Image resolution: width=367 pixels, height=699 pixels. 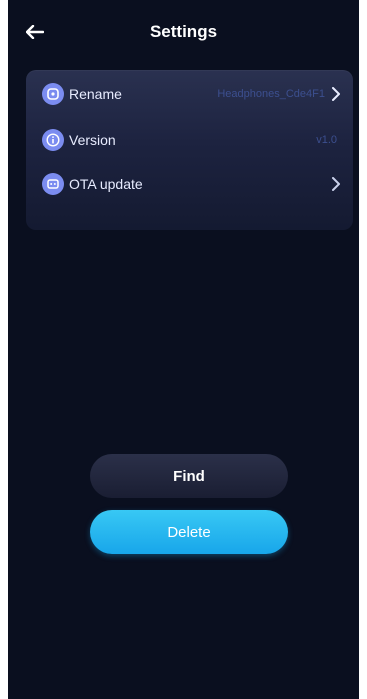 I want to click on device-name-value: Headphones_Cde4F1, so click(x=271, y=94).